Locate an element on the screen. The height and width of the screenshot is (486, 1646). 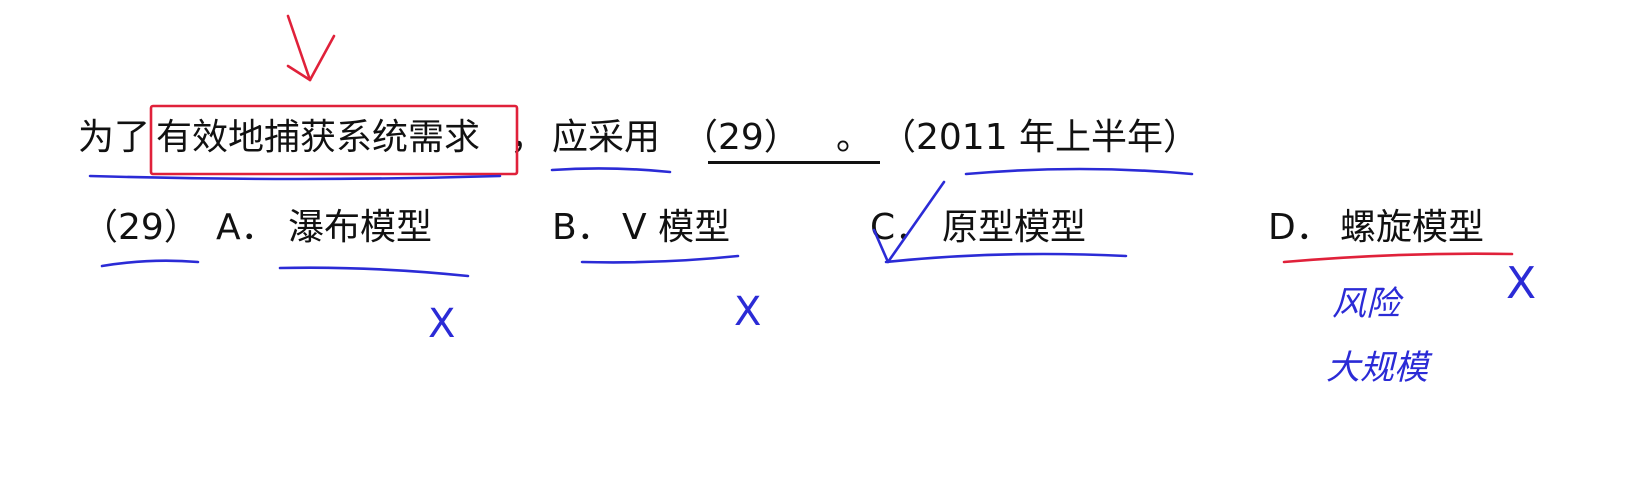
option-a-letter: A． is located at coordinates (246, 227).